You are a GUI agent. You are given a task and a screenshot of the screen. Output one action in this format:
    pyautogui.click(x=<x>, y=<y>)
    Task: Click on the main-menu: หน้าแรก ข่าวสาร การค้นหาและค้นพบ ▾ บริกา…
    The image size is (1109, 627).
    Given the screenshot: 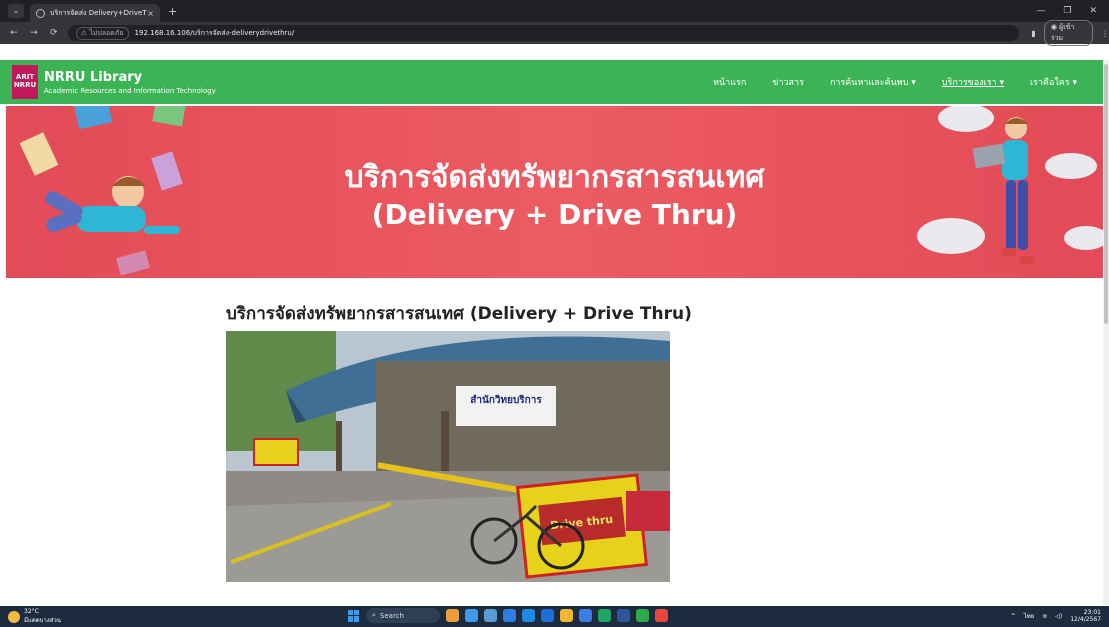 What is the action you would take?
    pyautogui.click(x=895, y=82)
    